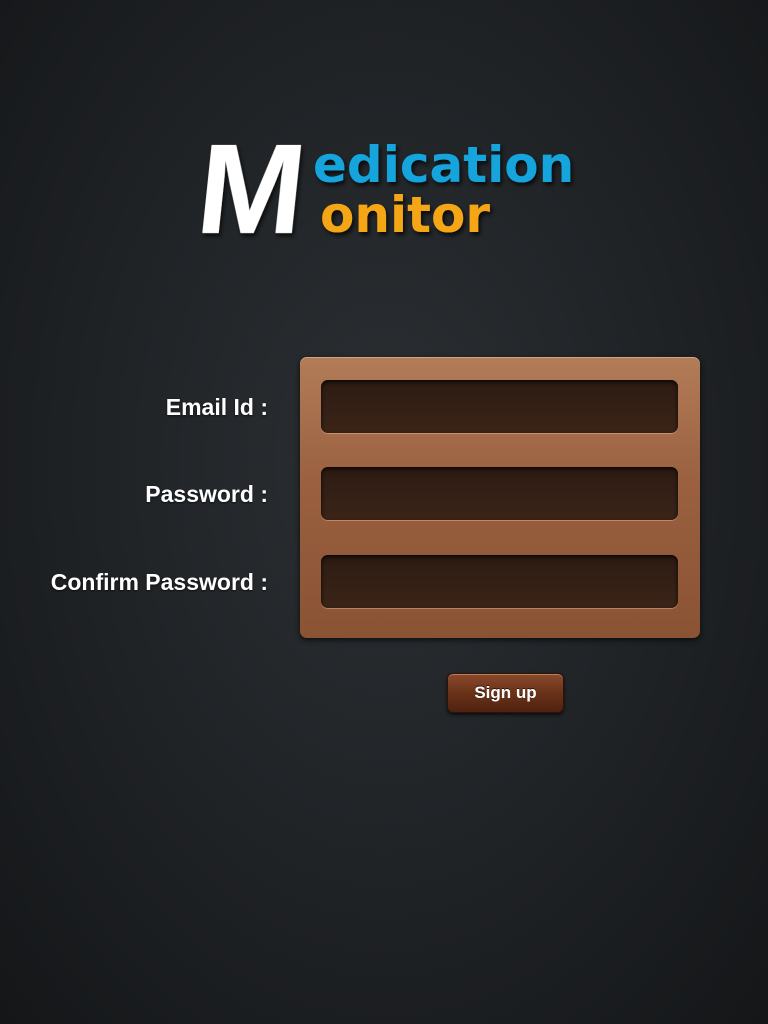  Describe the element at coordinates (216, 407) in the screenshot. I see `email-label: Email Id :` at that location.